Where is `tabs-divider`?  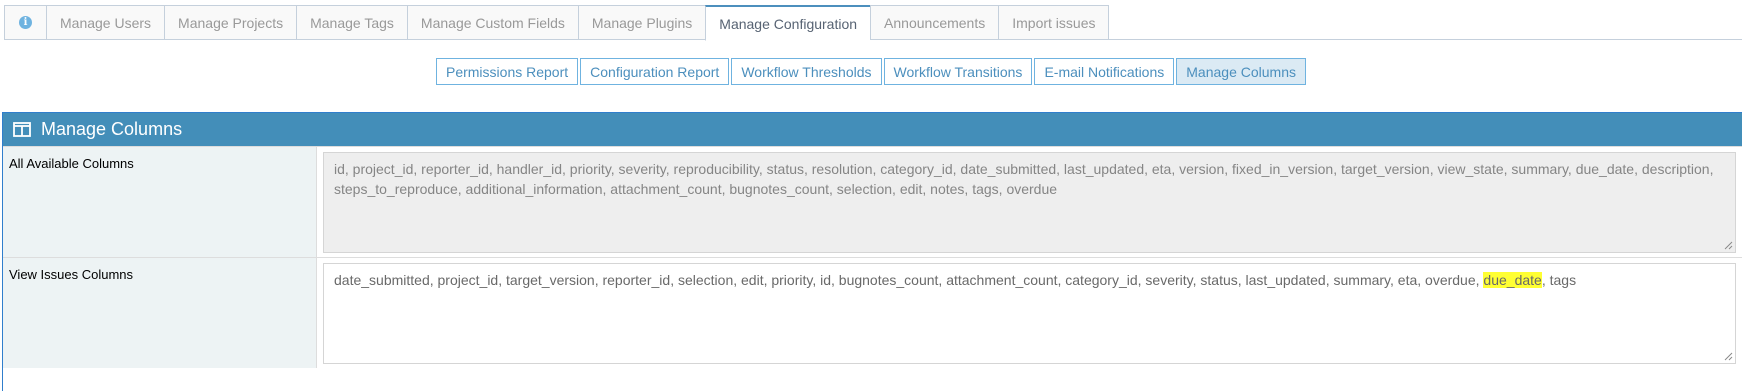 tabs-divider is located at coordinates (873, 39).